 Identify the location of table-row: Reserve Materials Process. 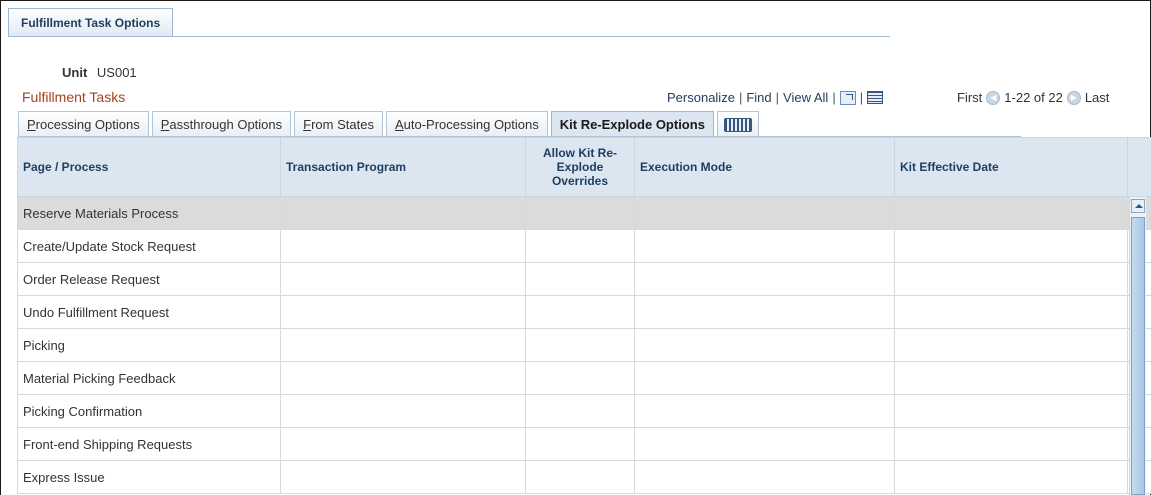
(584, 213).